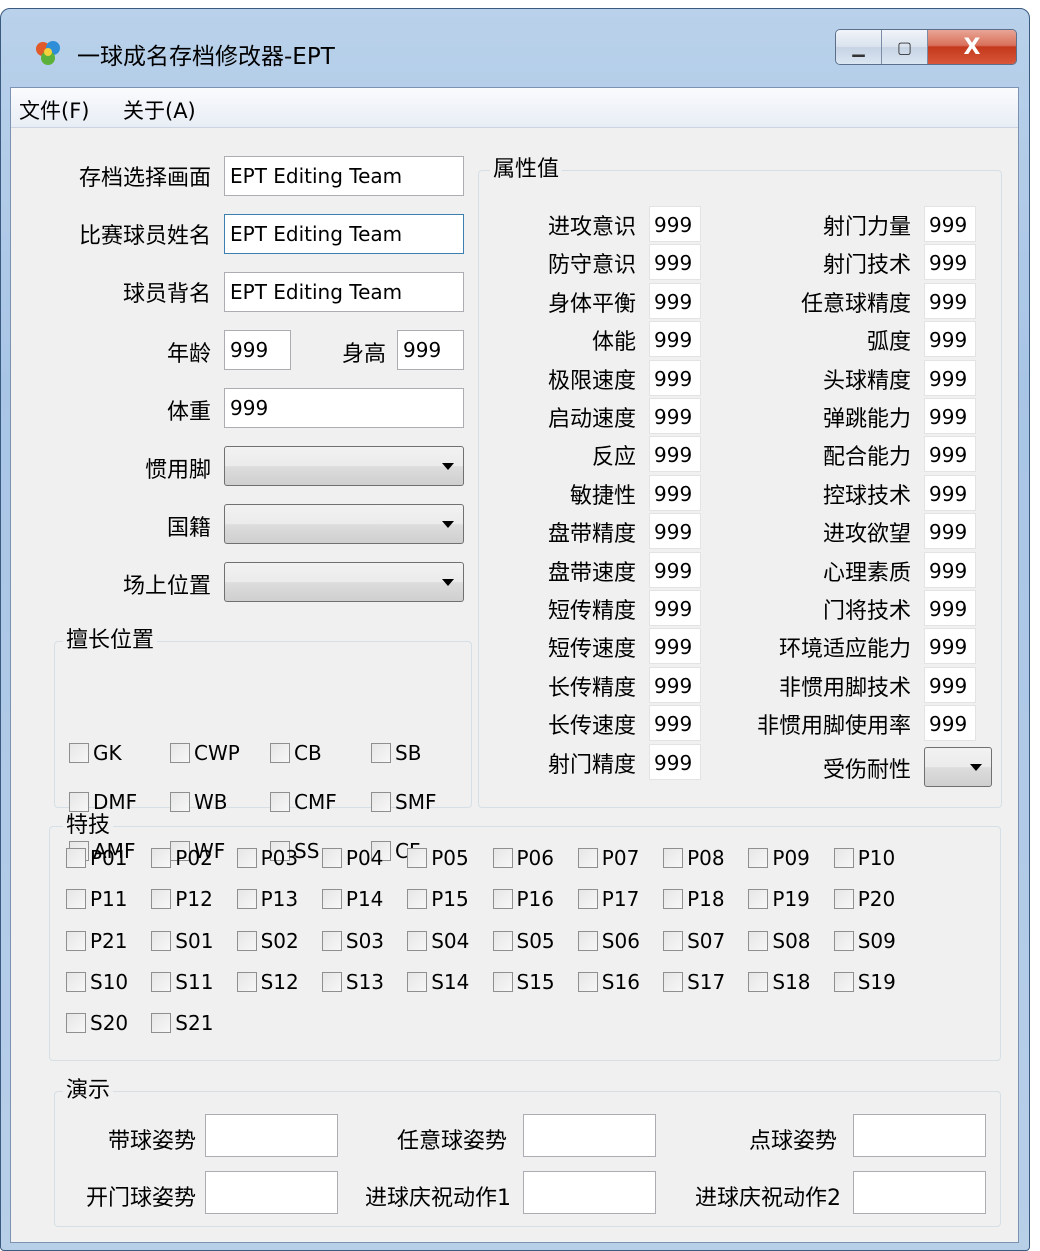  I want to click on skill-checkbox-s05: S05, so click(523, 941).